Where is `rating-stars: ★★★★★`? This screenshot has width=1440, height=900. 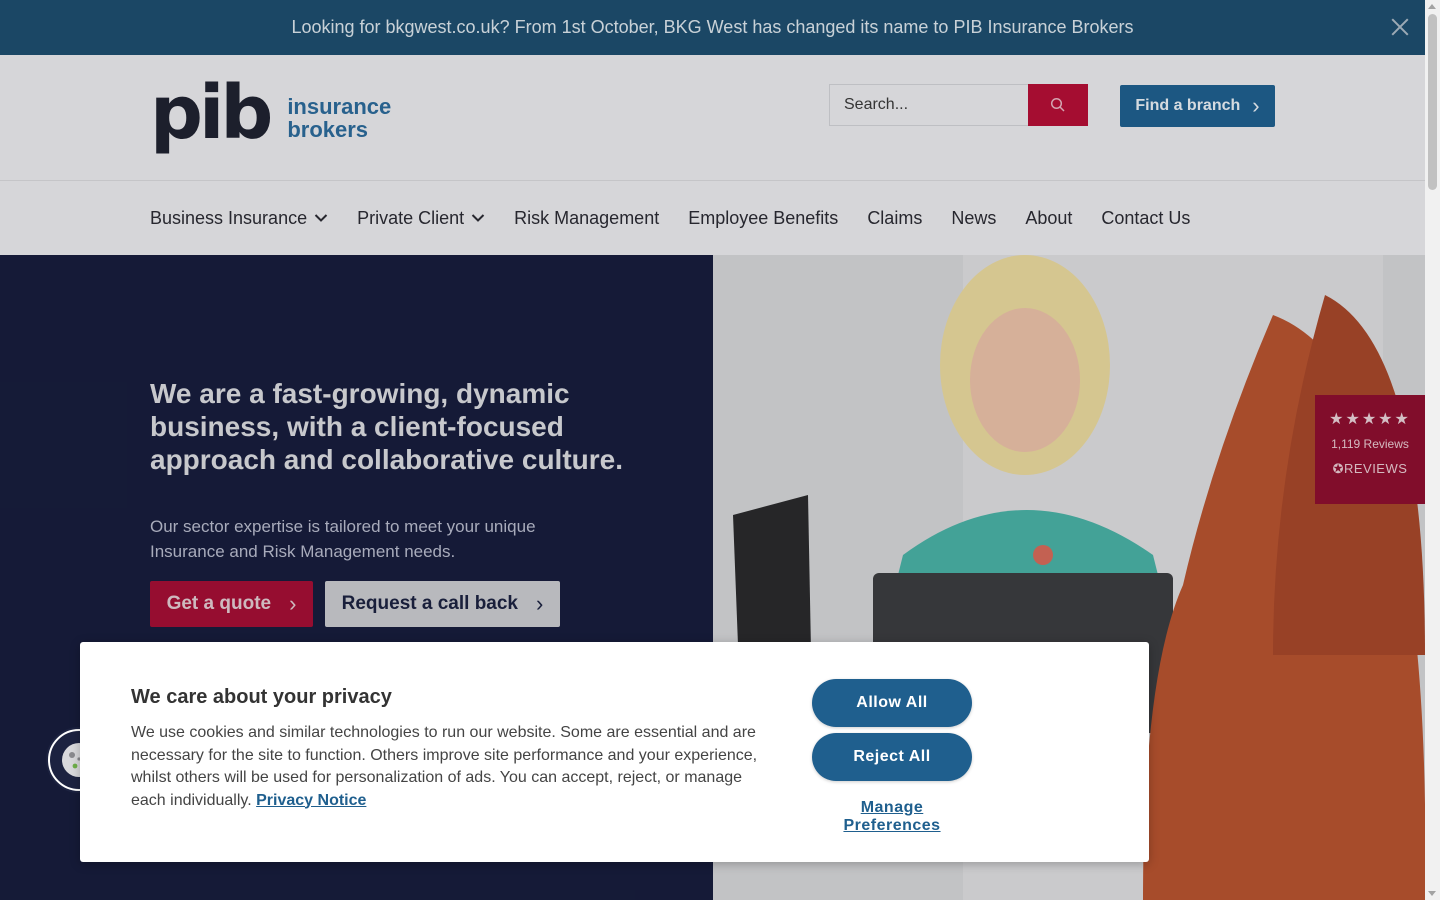 rating-stars: ★★★★★ is located at coordinates (1370, 419).